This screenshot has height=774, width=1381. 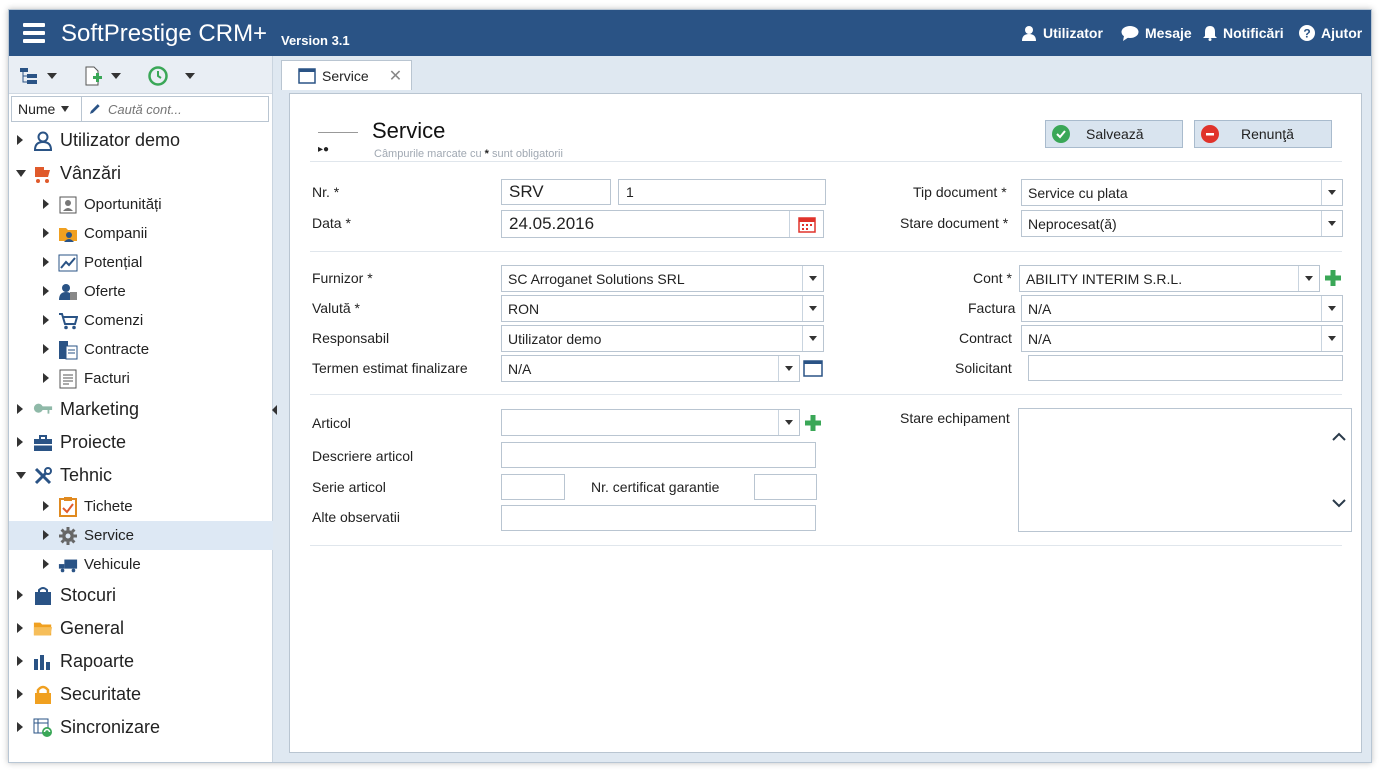 I want to click on tree-item-sincronizare: Sincronizare, so click(x=141, y=727).